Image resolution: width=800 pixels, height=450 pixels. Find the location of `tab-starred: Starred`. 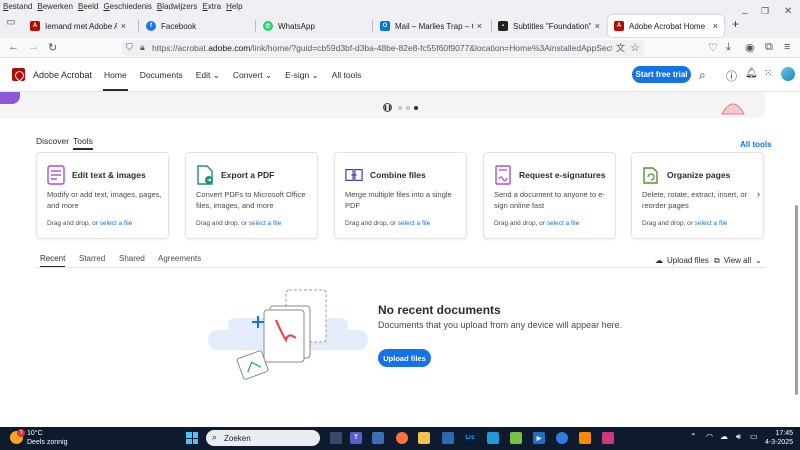

tab-starred: Starred is located at coordinates (92, 258).